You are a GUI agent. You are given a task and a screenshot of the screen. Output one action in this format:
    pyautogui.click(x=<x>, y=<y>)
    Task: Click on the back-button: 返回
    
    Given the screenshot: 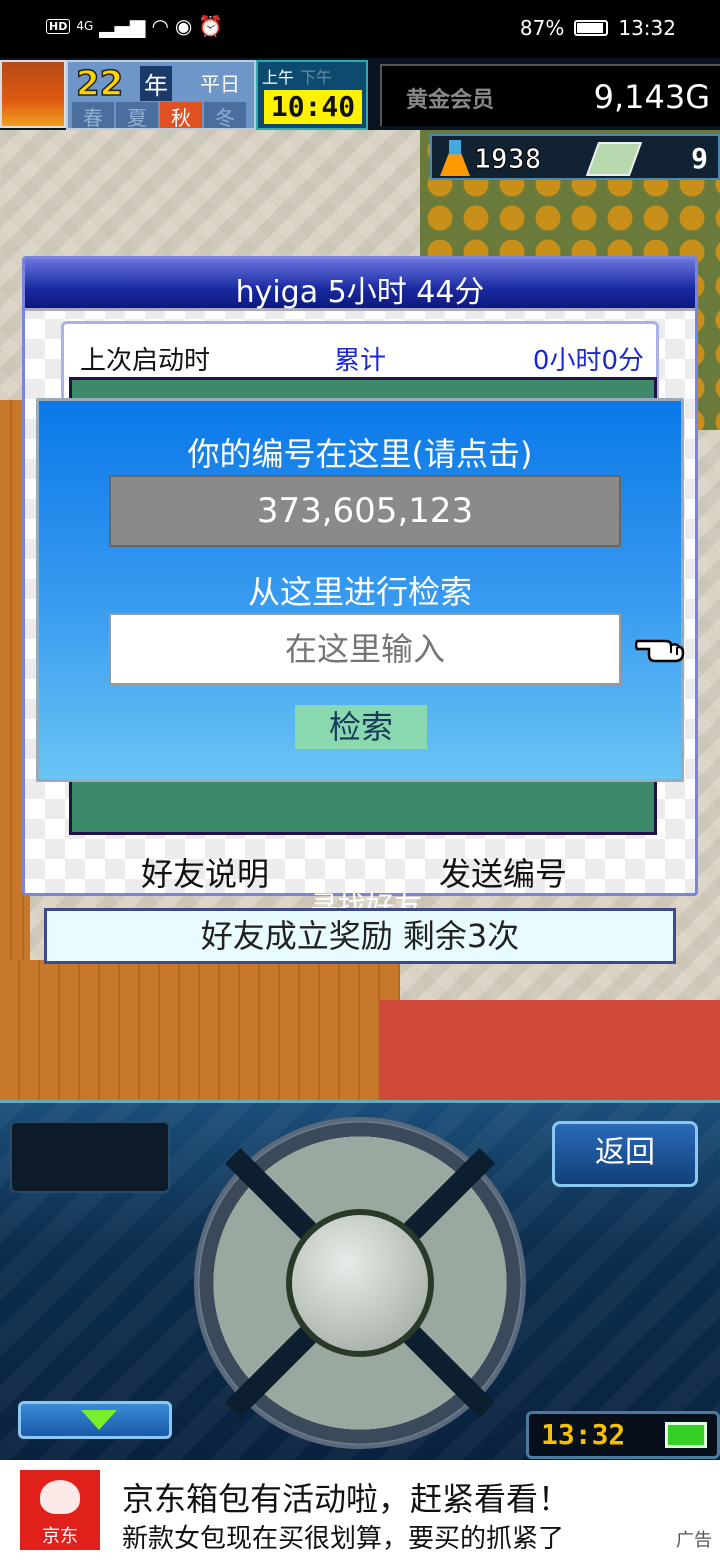 What is the action you would take?
    pyautogui.click(x=625, y=1154)
    